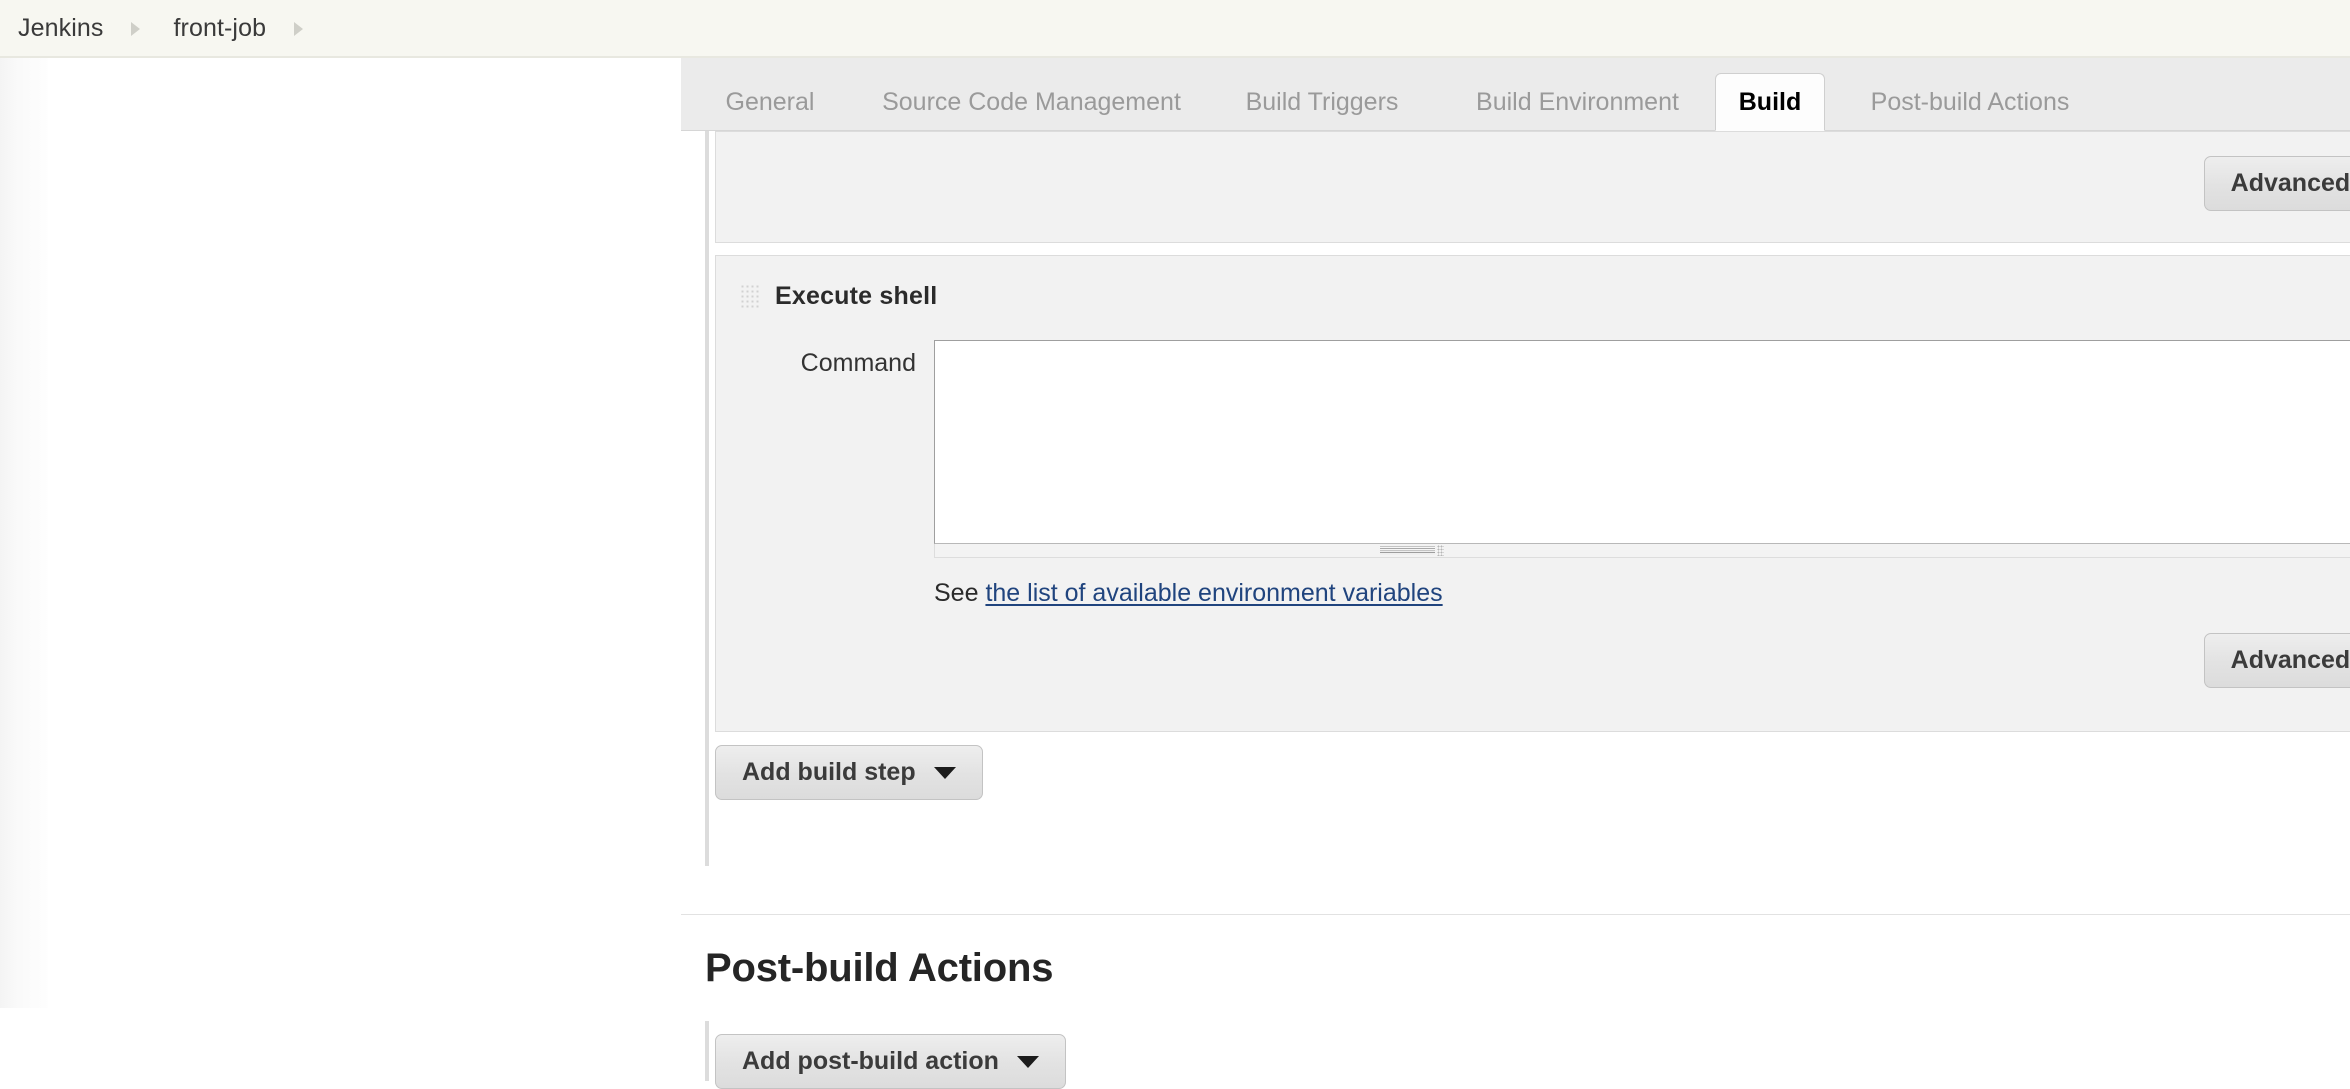 The image size is (2350, 1089). What do you see at coordinates (1031, 102) in the screenshot?
I see `tab-source-code-management: Source Code Management` at bounding box center [1031, 102].